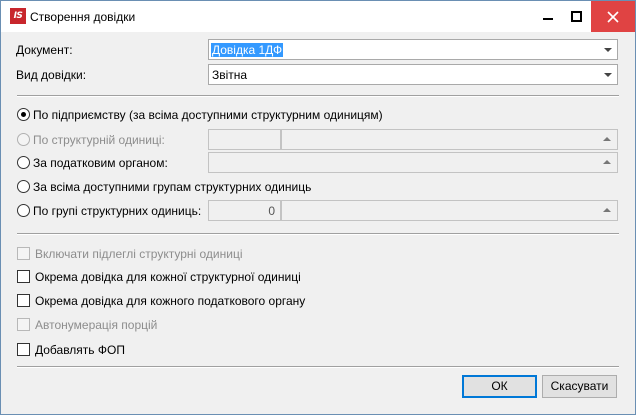  Describe the element at coordinates (499, 386) in the screenshot. I see `ok-button: ОК` at that location.